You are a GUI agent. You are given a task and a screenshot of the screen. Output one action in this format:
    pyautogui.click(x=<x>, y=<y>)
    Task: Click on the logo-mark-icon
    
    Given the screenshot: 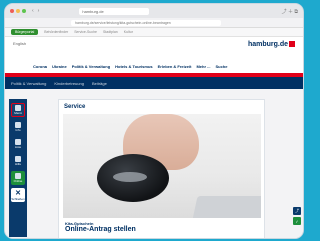 What is the action you would take?
    pyautogui.click(x=292, y=44)
    